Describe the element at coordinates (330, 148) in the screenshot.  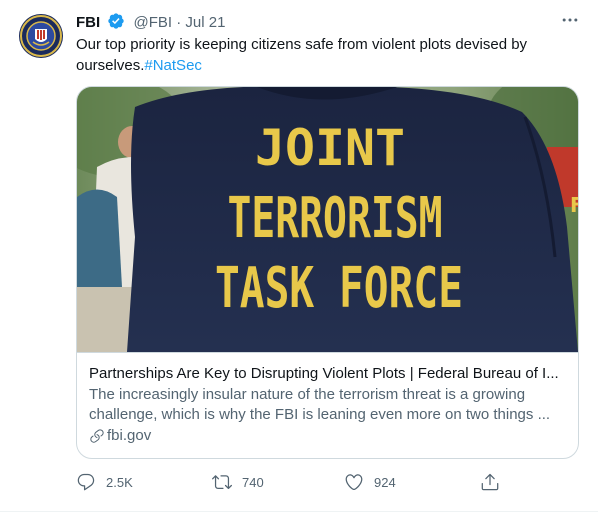
I see `jacket-text-joint: JOINT` at that location.